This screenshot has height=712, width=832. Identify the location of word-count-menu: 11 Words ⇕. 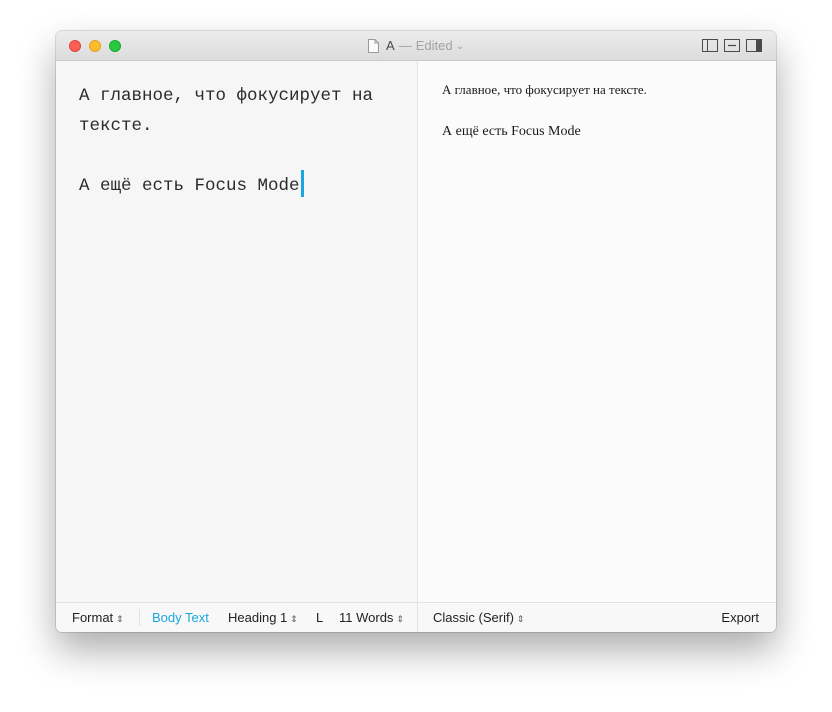
(371, 617).